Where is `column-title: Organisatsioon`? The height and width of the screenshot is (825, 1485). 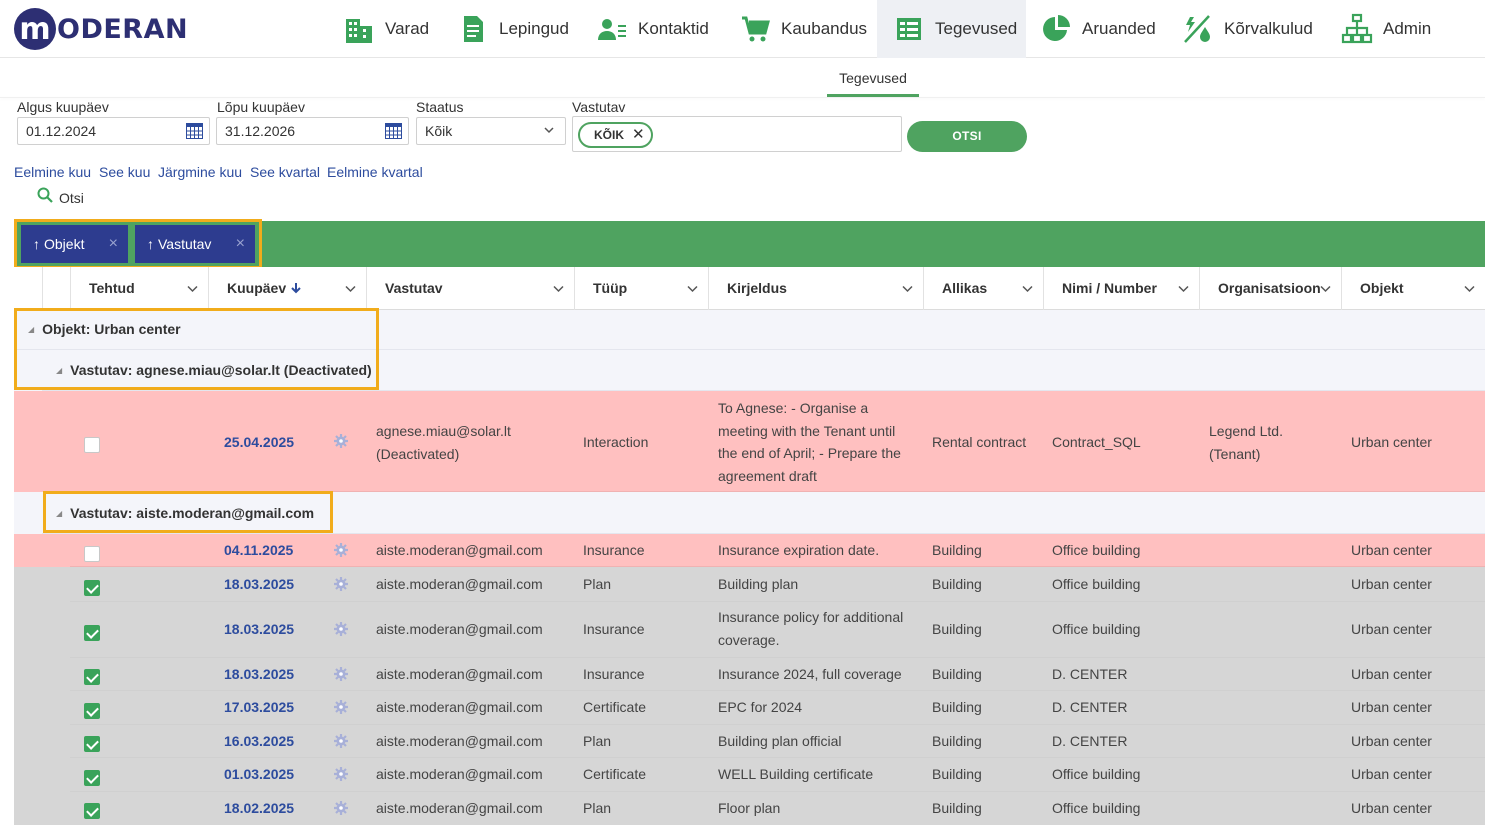 column-title: Organisatsioon is located at coordinates (1269, 288).